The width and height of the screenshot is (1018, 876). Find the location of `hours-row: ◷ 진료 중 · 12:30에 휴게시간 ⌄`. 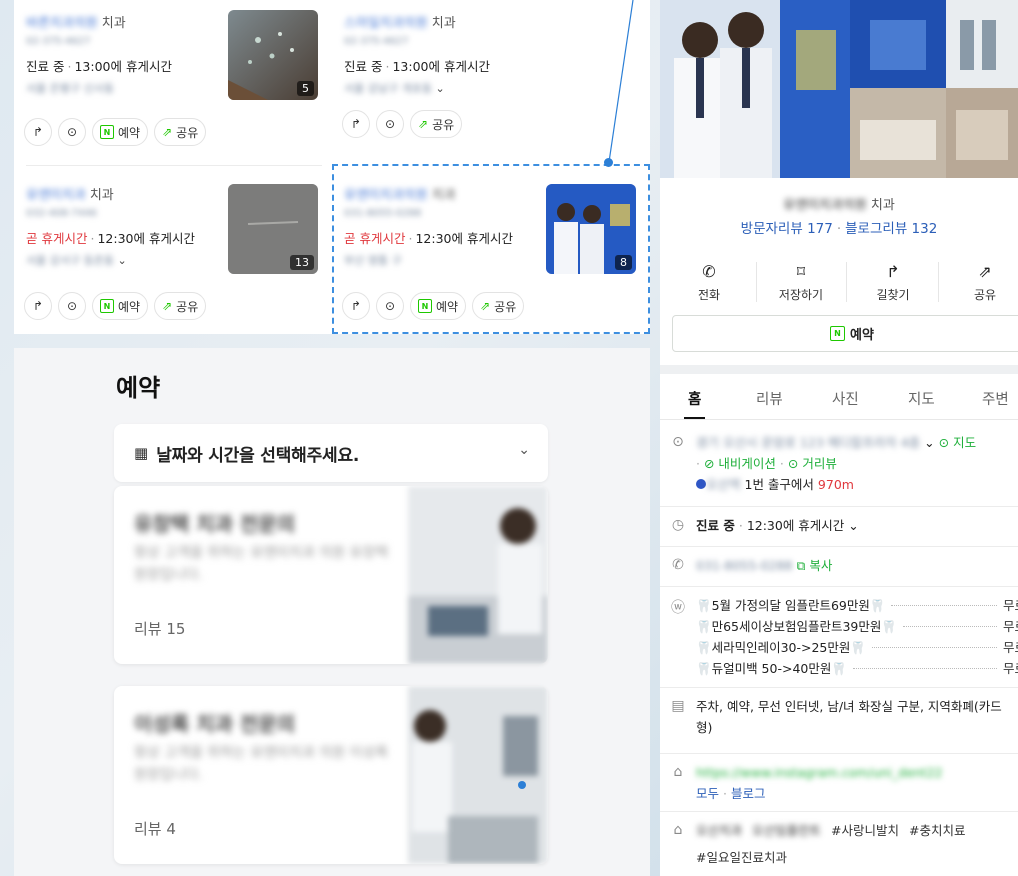

hours-row: ◷ 진료 중 · 12:30에 휴게시간 ⌄ is located at coordinates (839, 527).